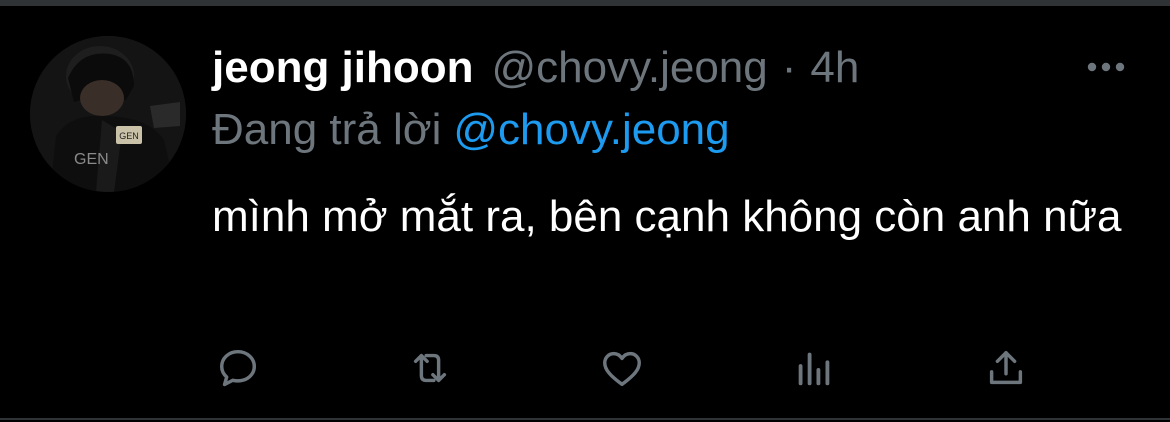 This screenshot has height=422, width=1170. What do you see at coordinates (343, 68) in the screenshot?
I see `display-name: jeong jihoon` at bounding box center [343, 68].